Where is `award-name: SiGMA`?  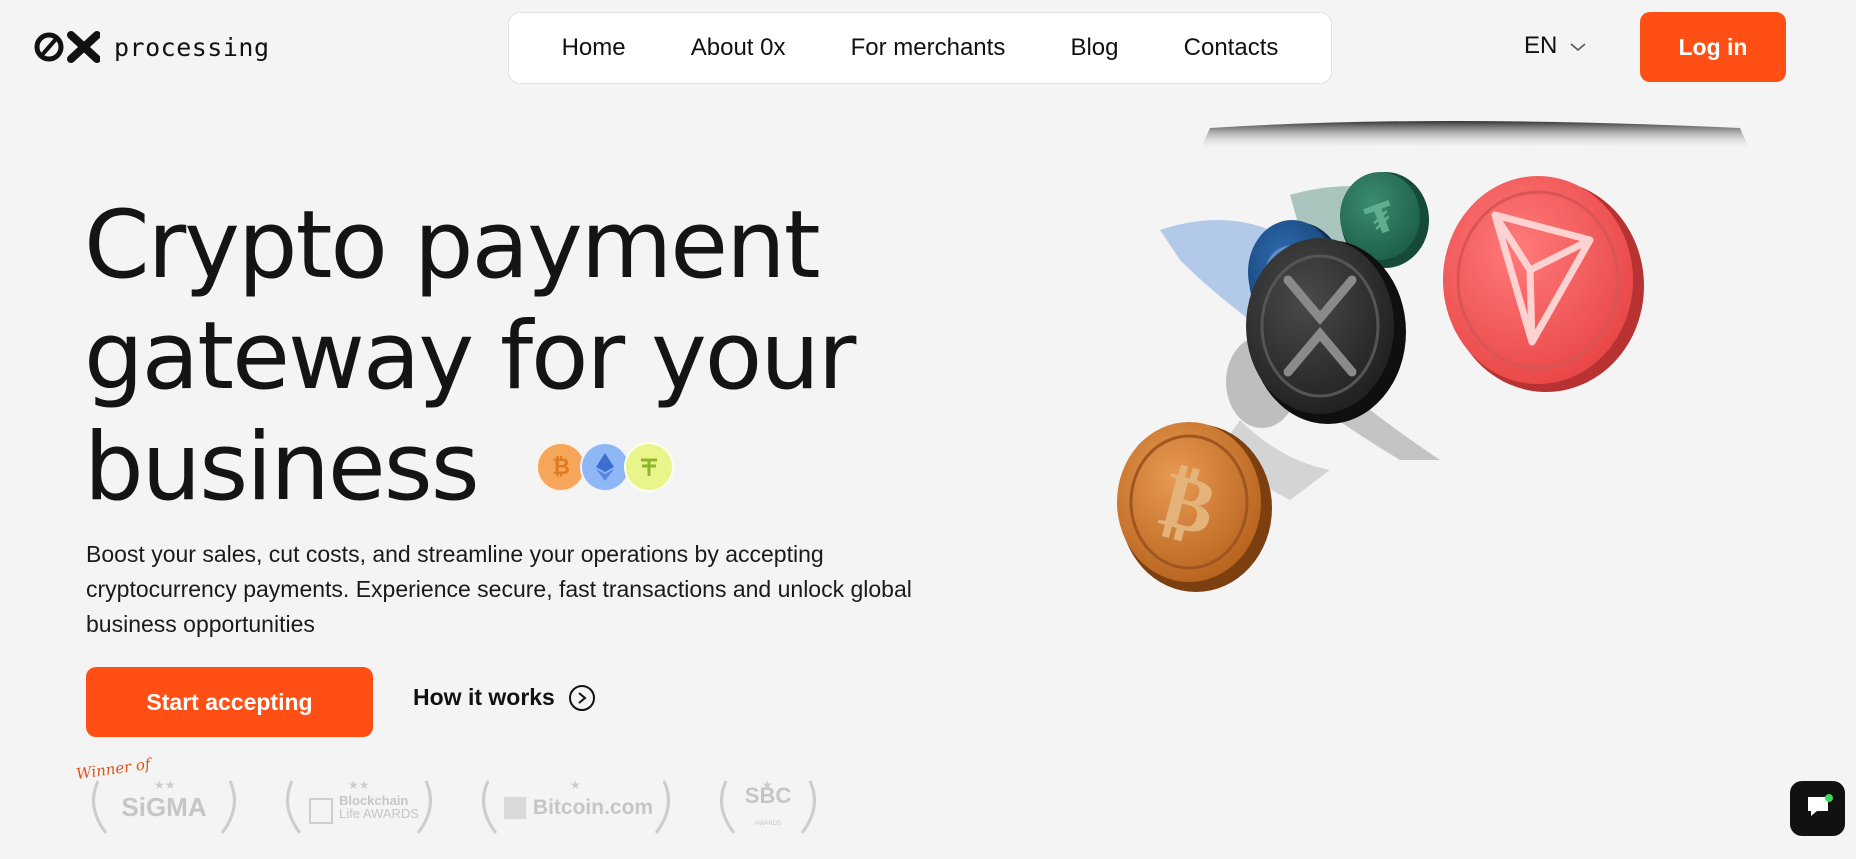 award-name: SiGMA is located at coordinates (164, 807).